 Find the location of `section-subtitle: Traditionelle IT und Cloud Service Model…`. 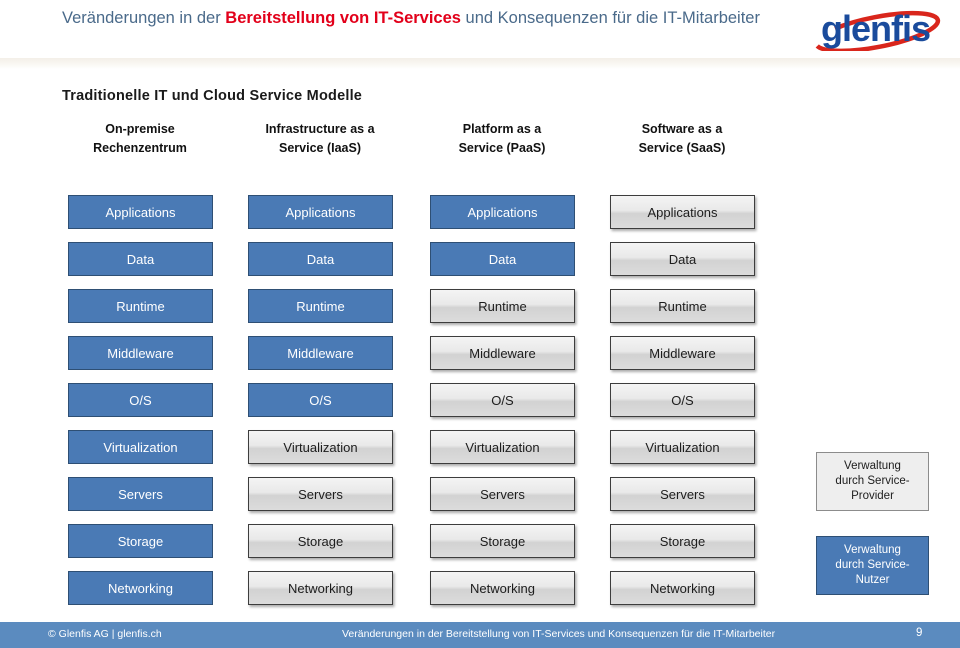

section-subtitle: Traditionelle IT und Cloud Service Model… is located at coordinates (212, 96).